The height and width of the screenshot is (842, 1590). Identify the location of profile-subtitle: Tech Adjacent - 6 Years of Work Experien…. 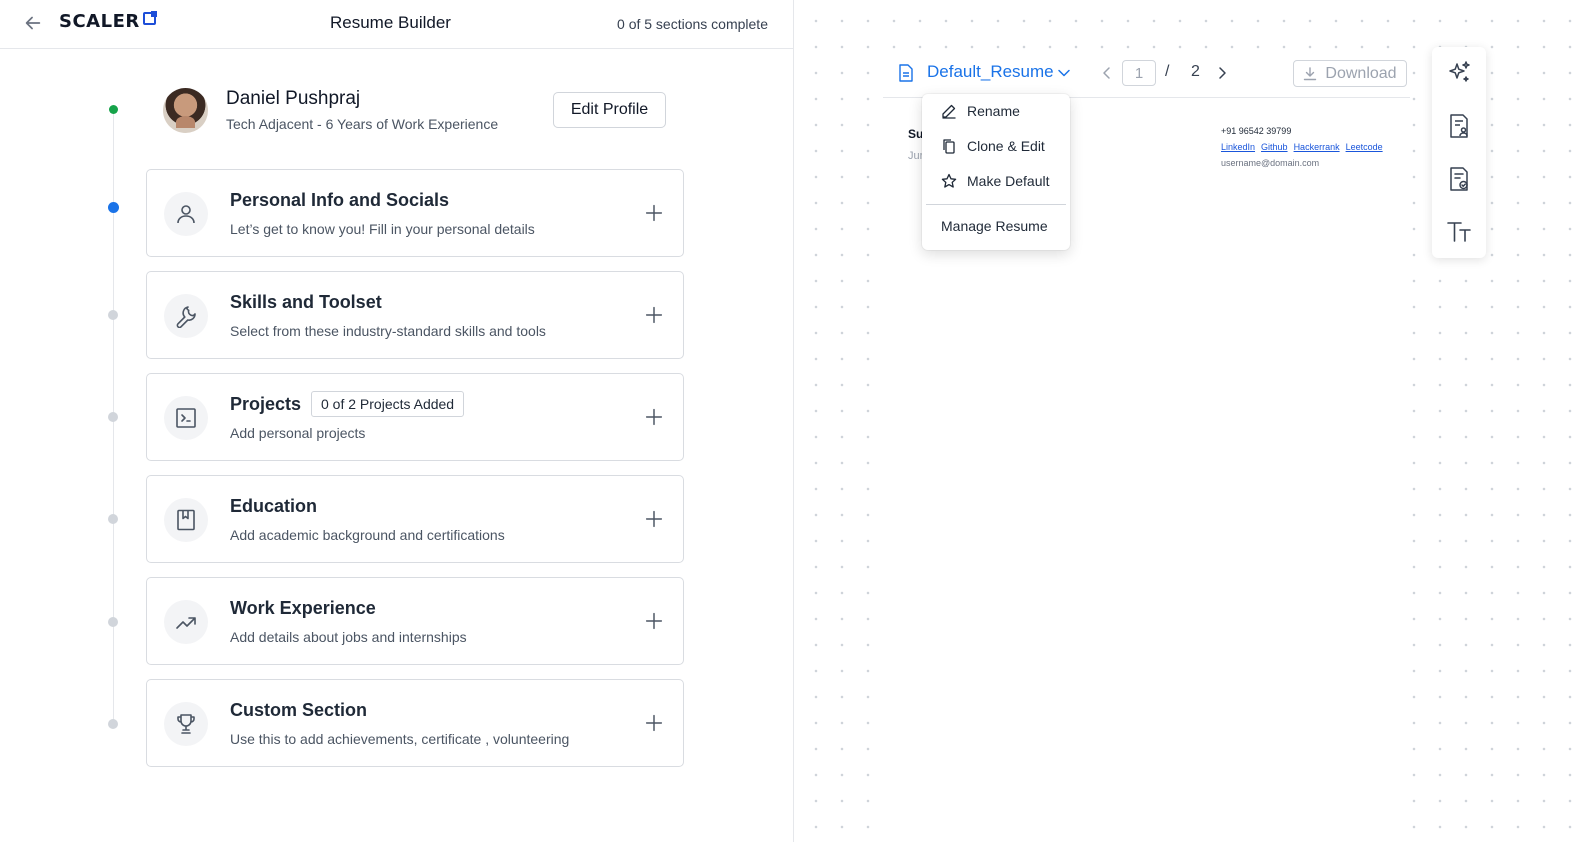
(362, 124).